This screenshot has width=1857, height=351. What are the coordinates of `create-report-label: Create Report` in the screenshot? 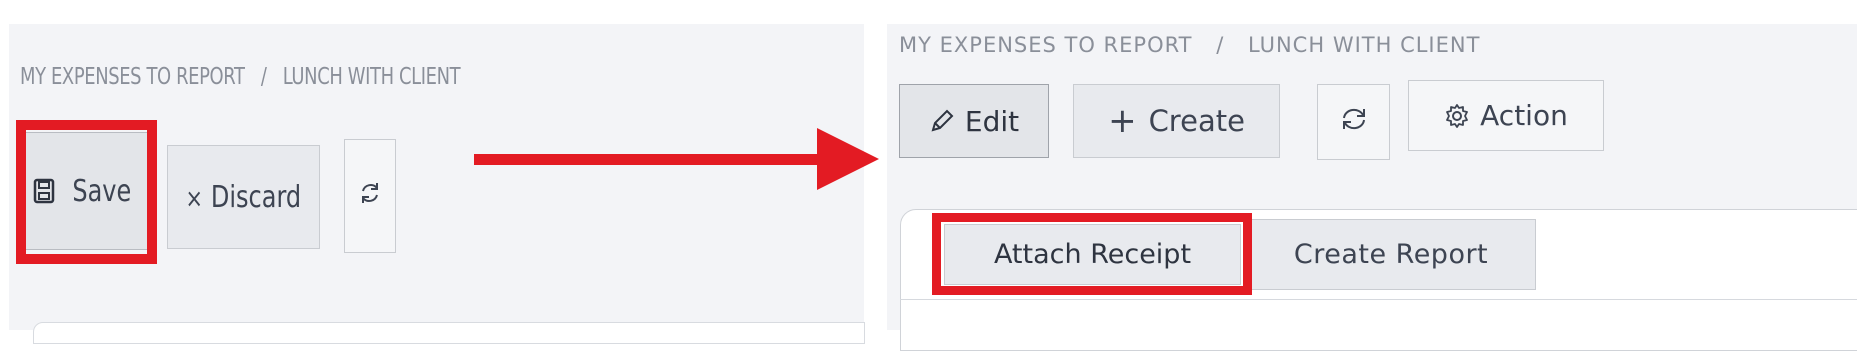 It's located at (1391, 254).